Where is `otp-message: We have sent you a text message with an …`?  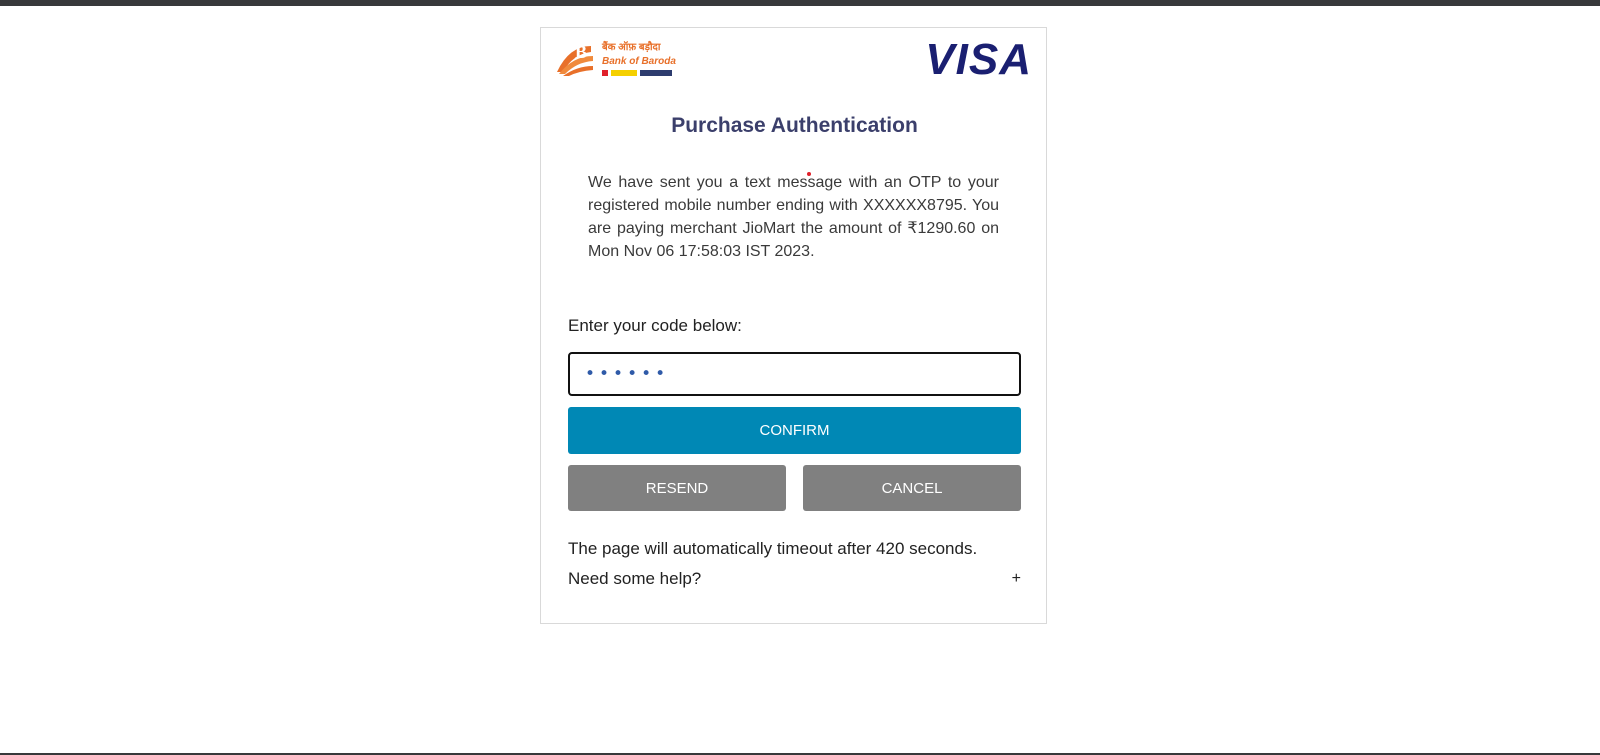
otp-message: We have sent you a text message with an … is located at coordinates (793, 217).